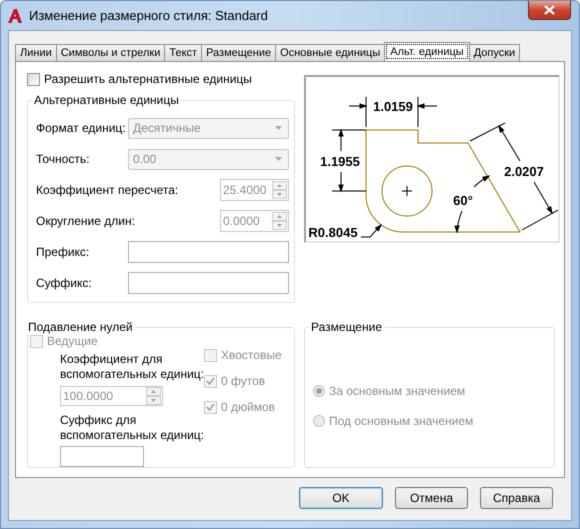  What do you see at coordinates (36, 52) in the screenshot?
I see `tab: Линии` at bounding box center [36, 52].